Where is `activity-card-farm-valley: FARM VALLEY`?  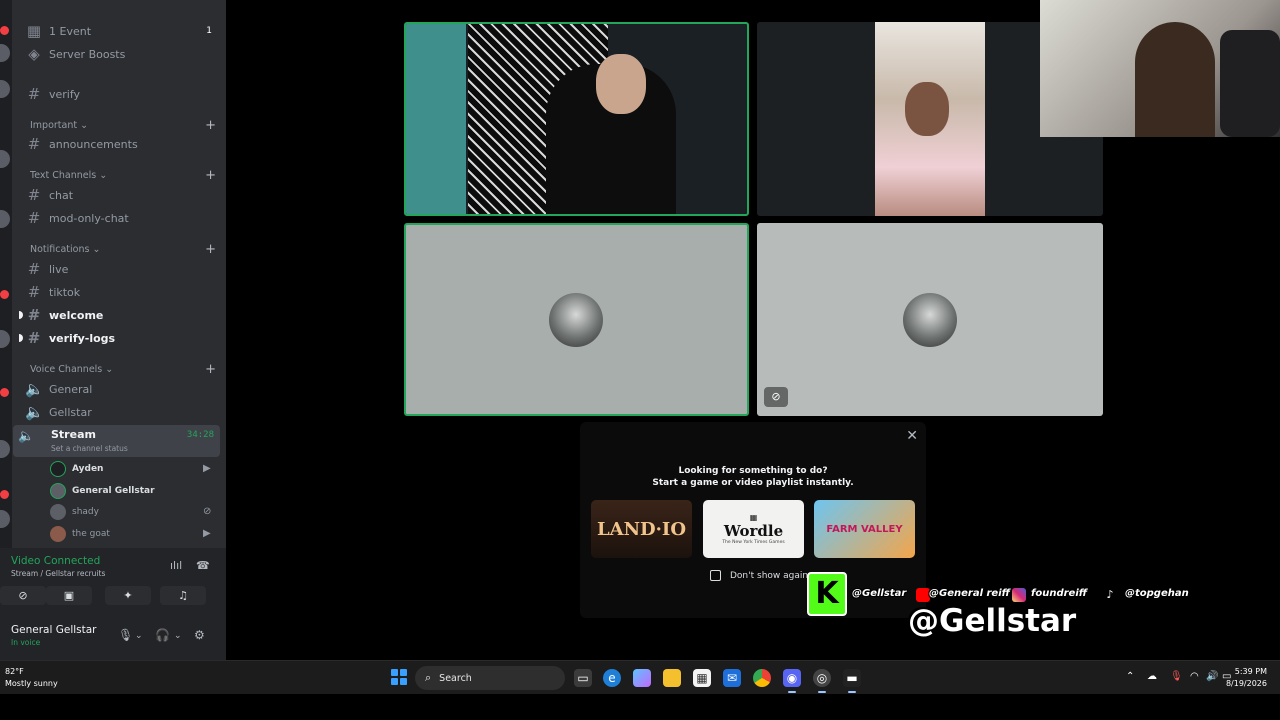
activity-card-farm-valley: FARM VALLEY is located at coordinates (864, 529).